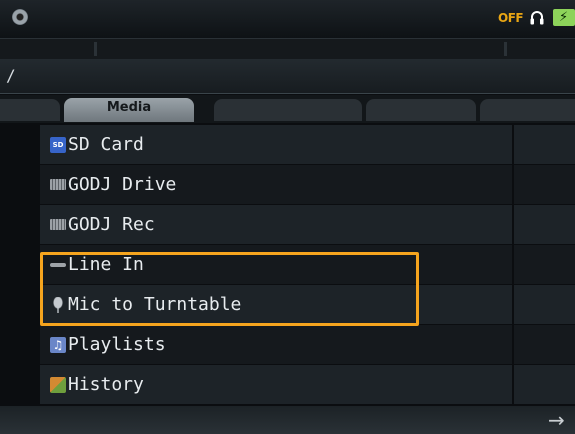 This screenshot has height=434, width=575. What do you see at coordinates (106, 144) in the screenshot?
I see `media-item-label: SD Card` at bounding box center [106, 144].